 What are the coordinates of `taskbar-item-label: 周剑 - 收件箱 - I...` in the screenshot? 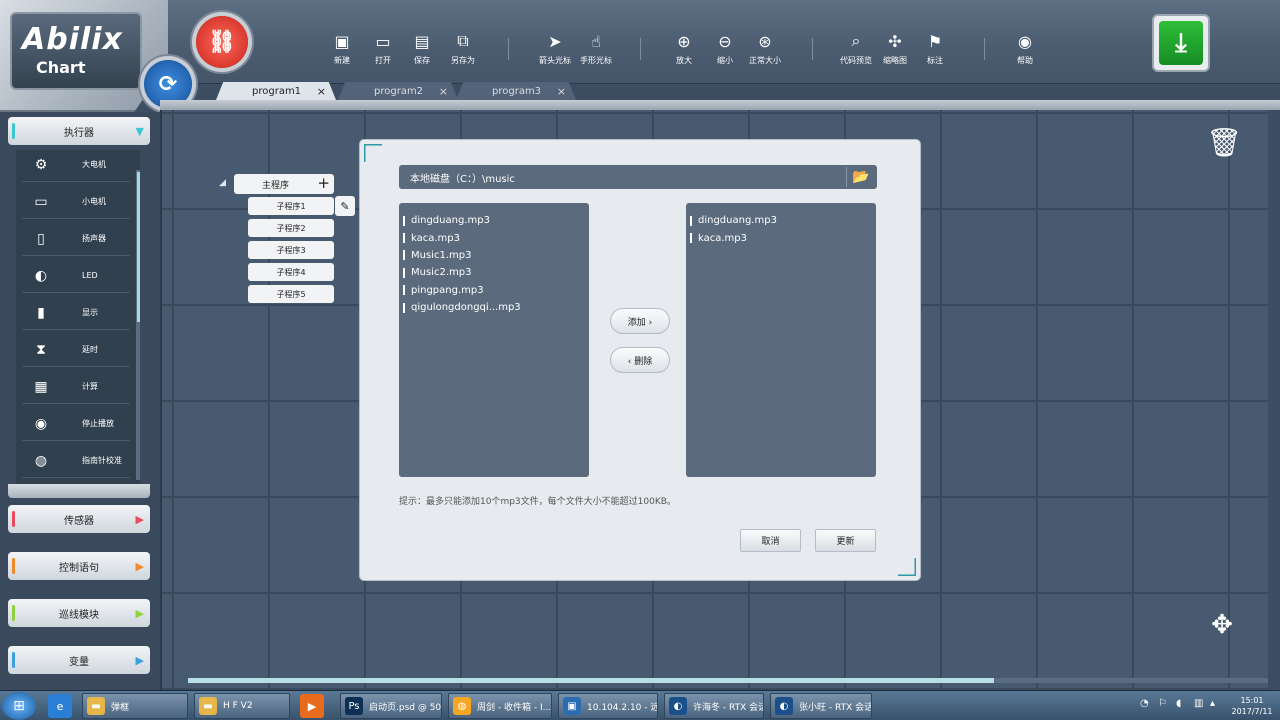 It's located at (514, 707).